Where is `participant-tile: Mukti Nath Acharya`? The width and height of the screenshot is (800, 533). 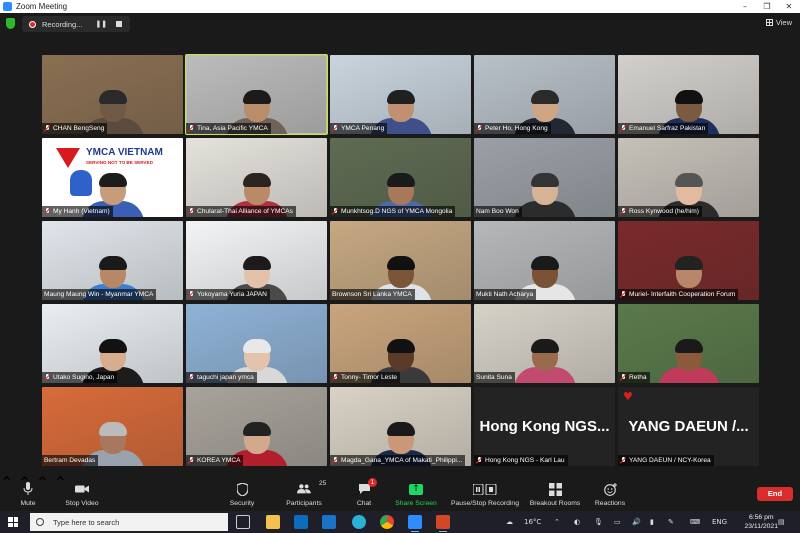
participant-tile: Mukti Nath Acharya is located at coordinates (544, 260).